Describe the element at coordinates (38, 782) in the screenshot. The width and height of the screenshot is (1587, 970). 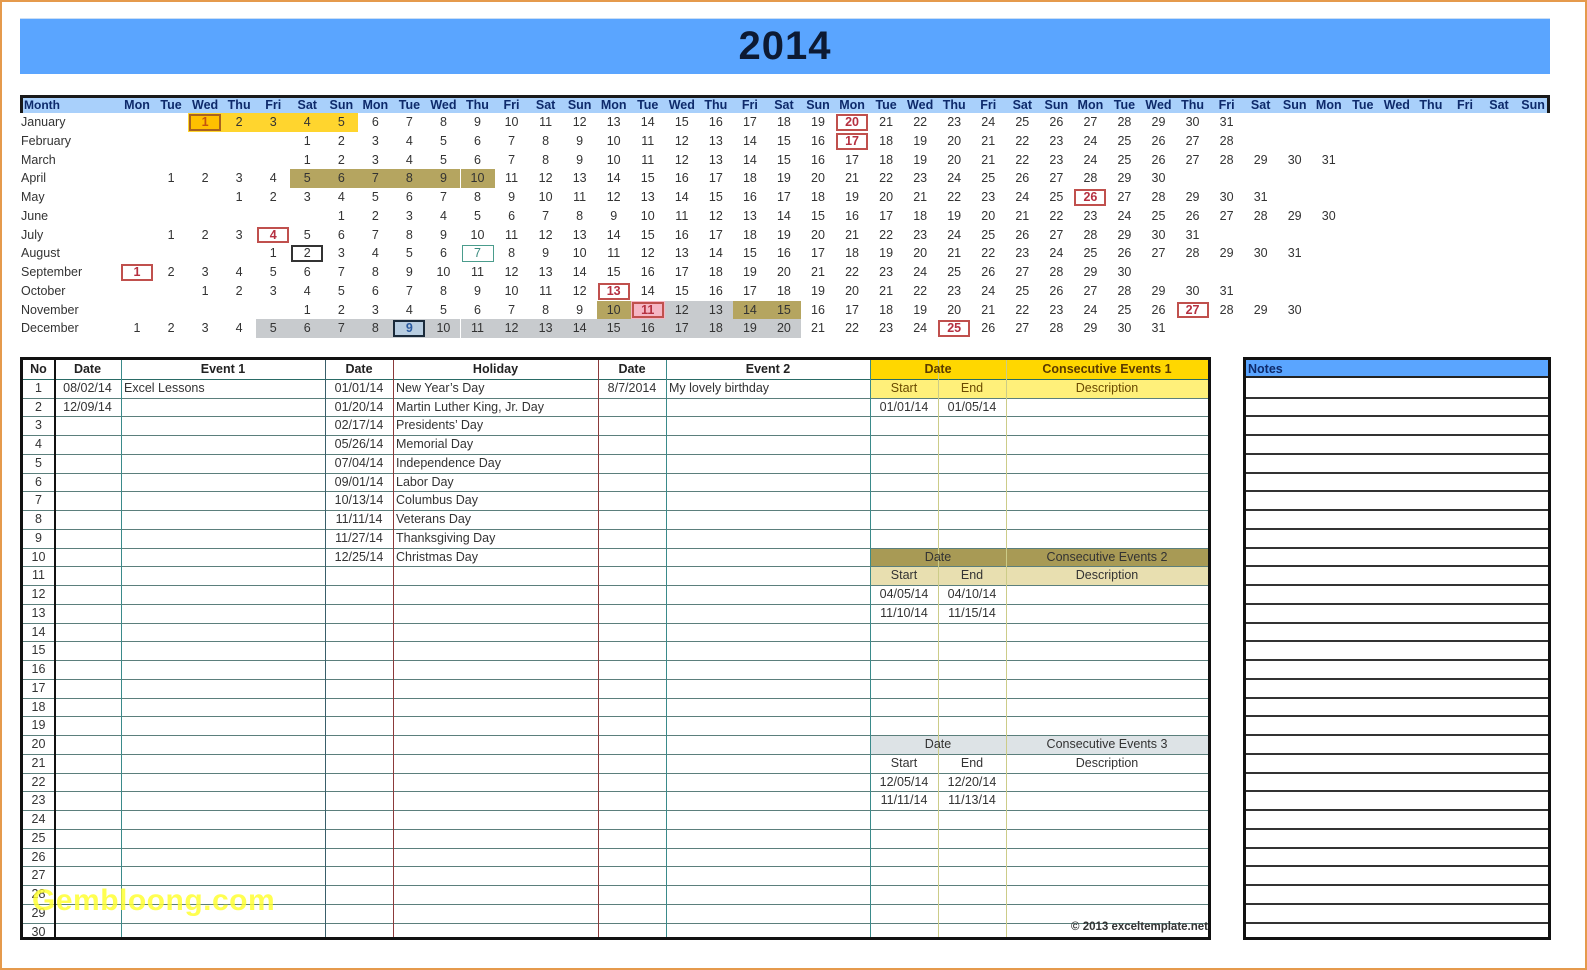
I see `row-number: 22` at that location.